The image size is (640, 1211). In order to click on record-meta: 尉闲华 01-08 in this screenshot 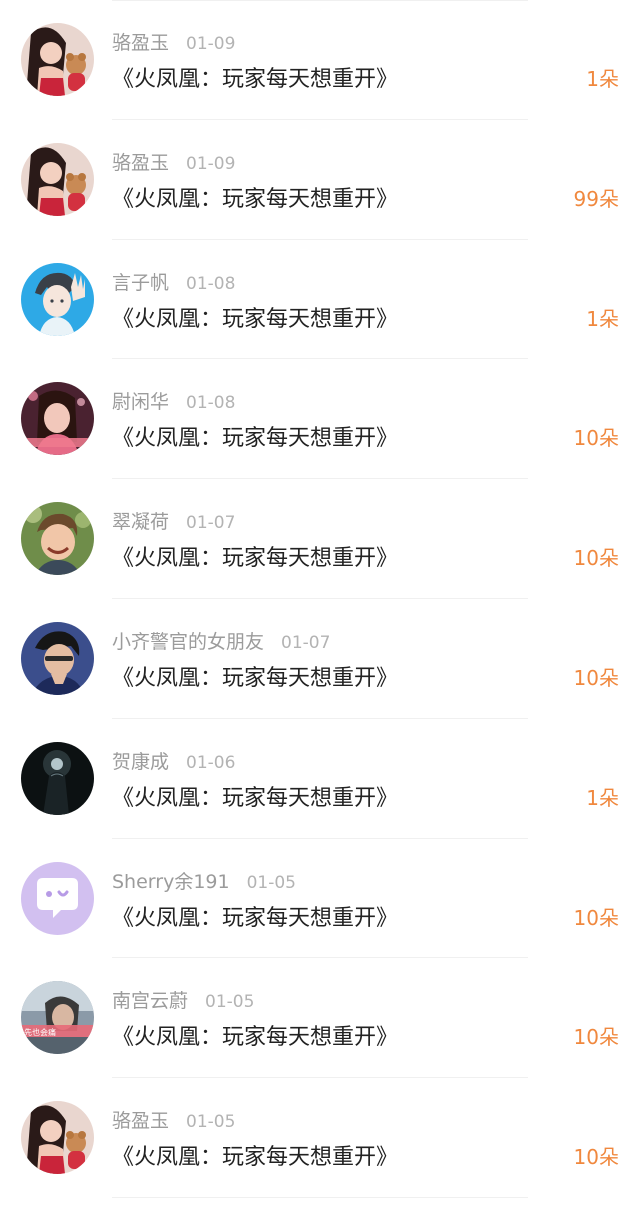, I will do `click(173, 400)`.